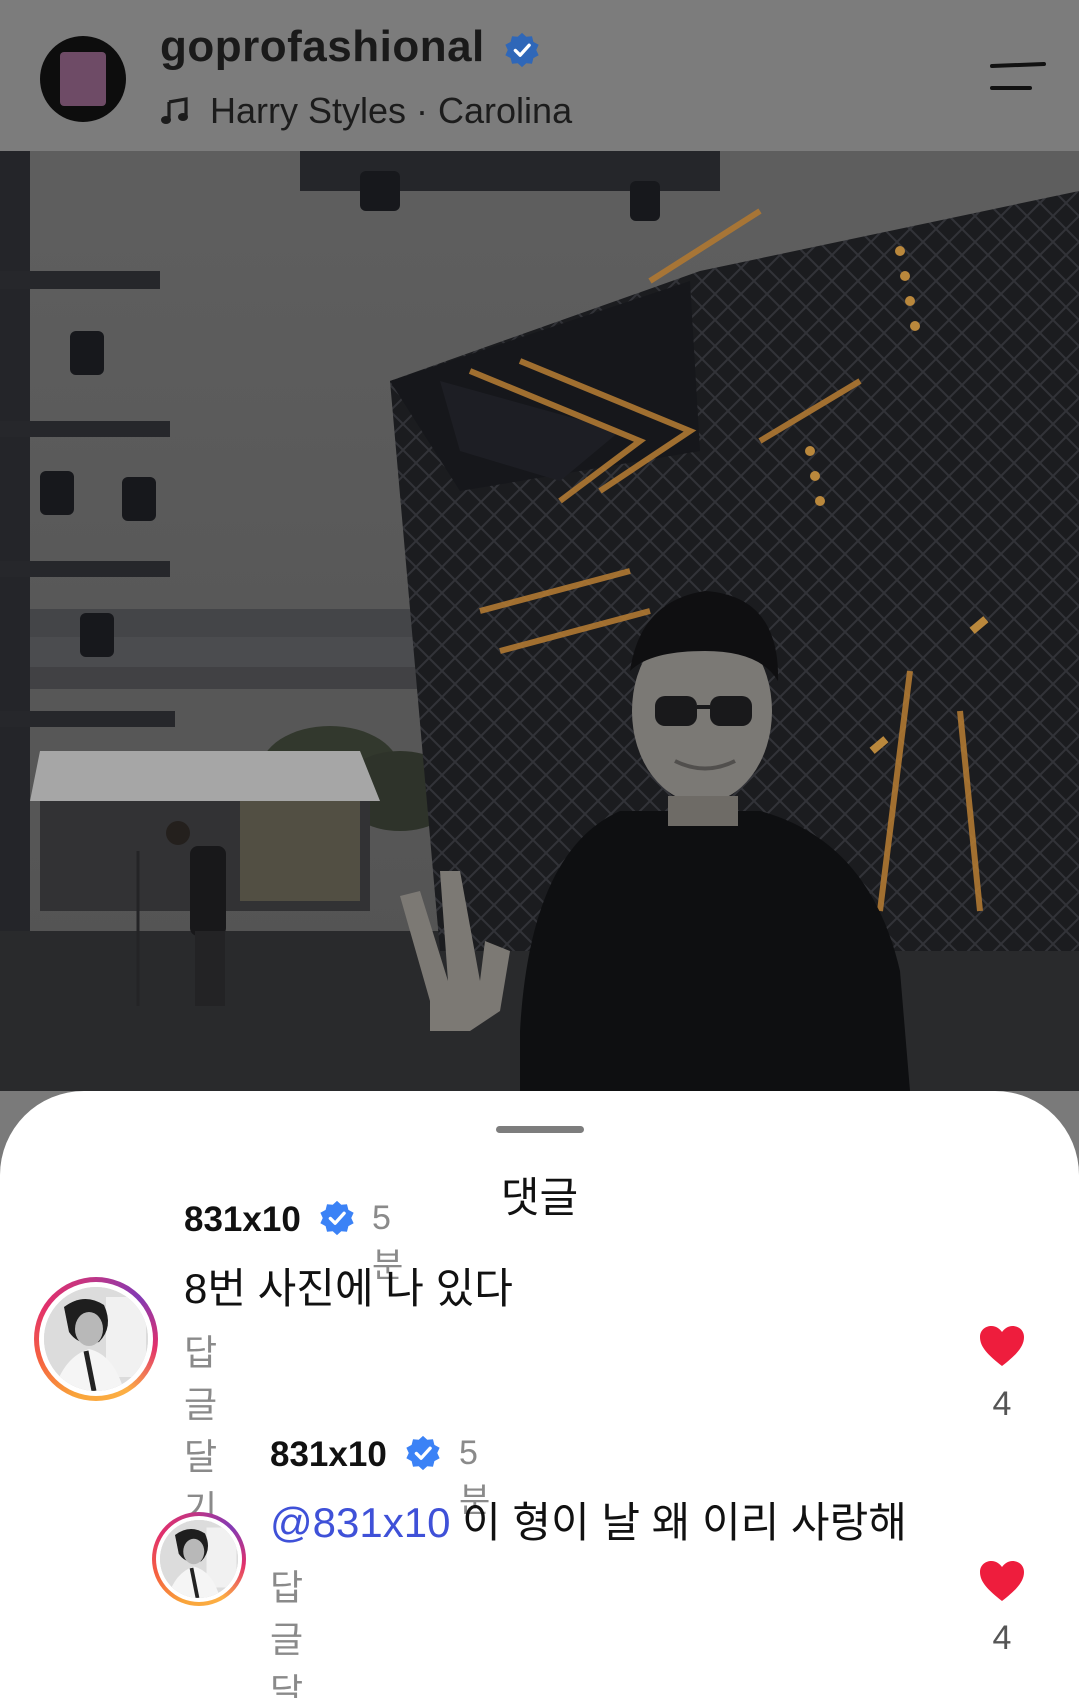 The height and width of the screenshot is (1698, 1079). Describe the element at coordinates (83, 79) in the screenshot. I see `profile-avatar` at that location.